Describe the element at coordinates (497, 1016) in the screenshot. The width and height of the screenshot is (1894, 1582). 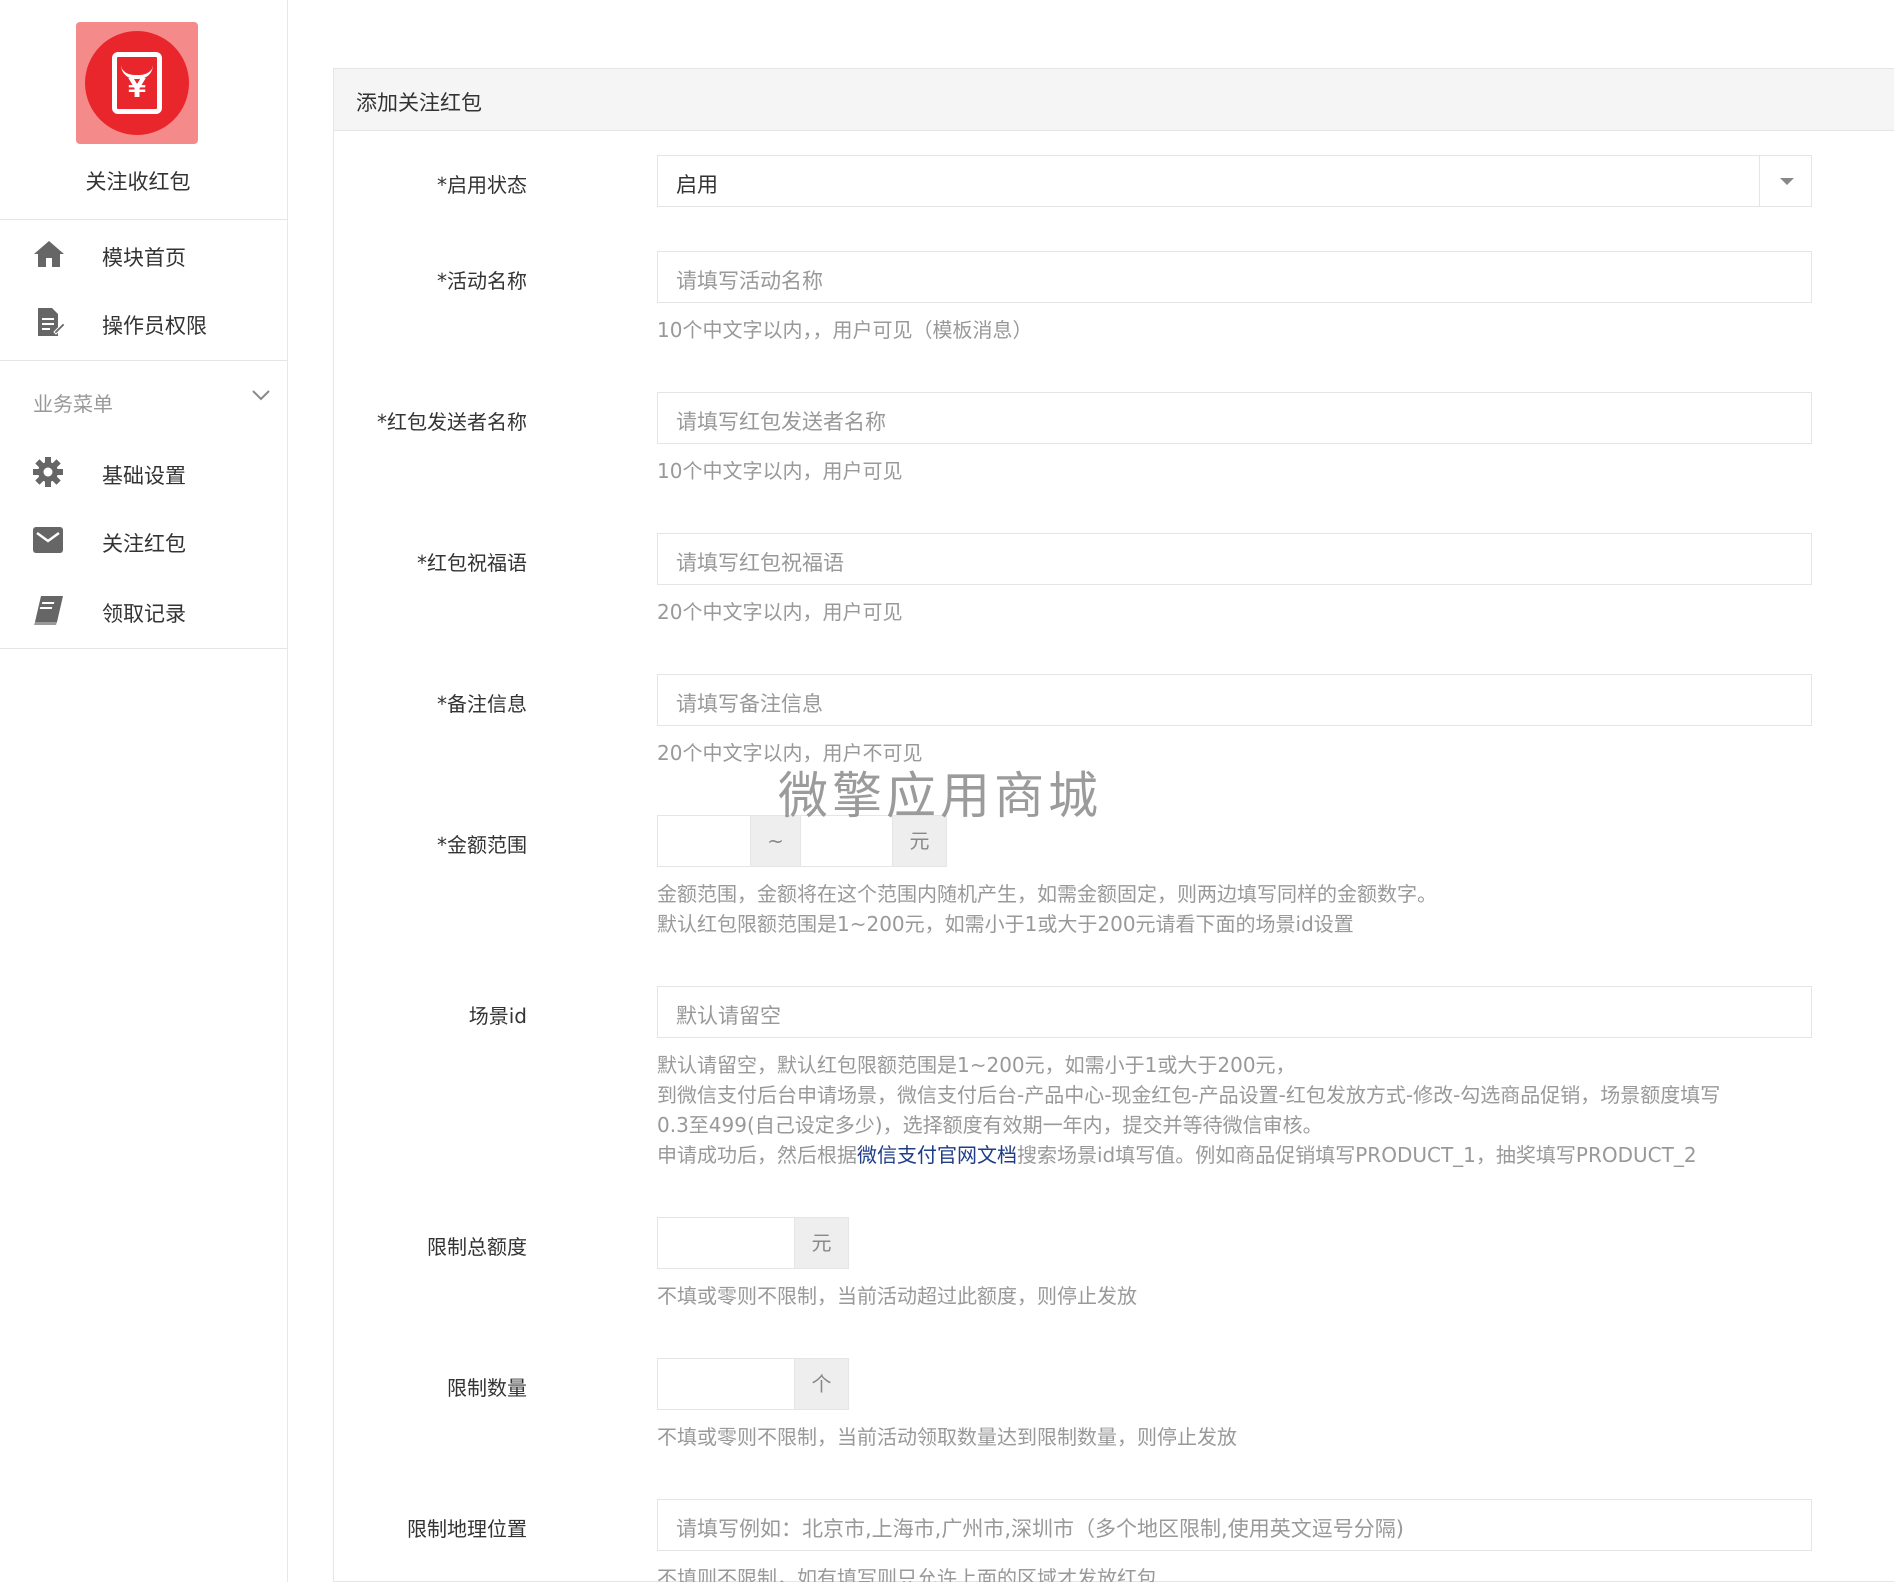
I see `field-label: 场景id` at that location.